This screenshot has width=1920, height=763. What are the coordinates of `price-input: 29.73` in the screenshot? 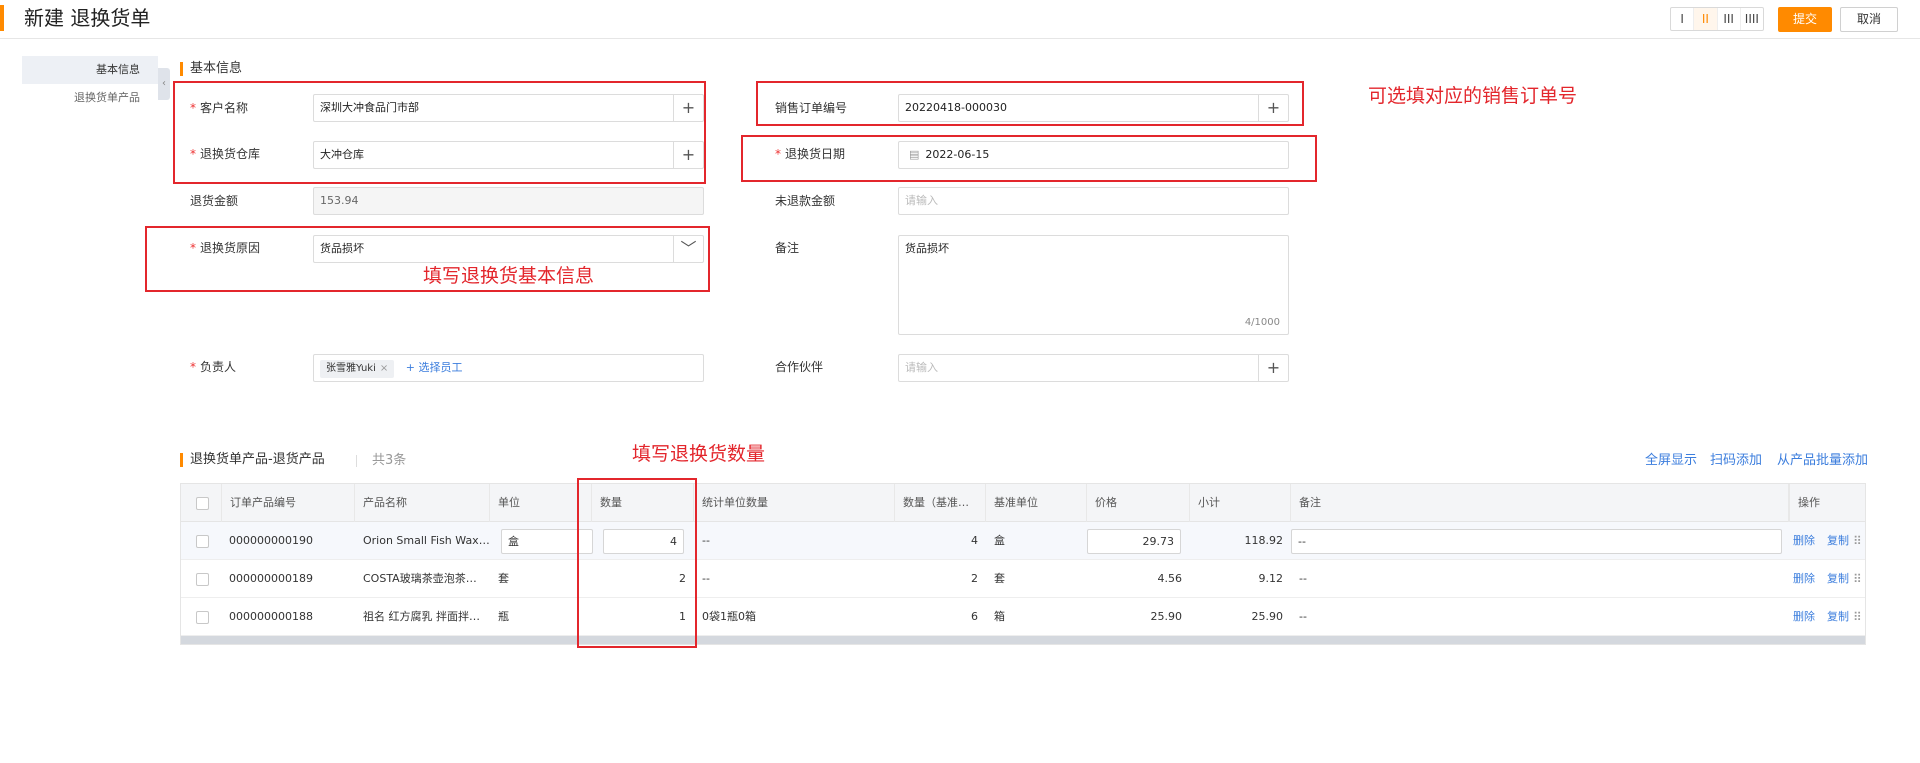 It's located at (1134, 541).